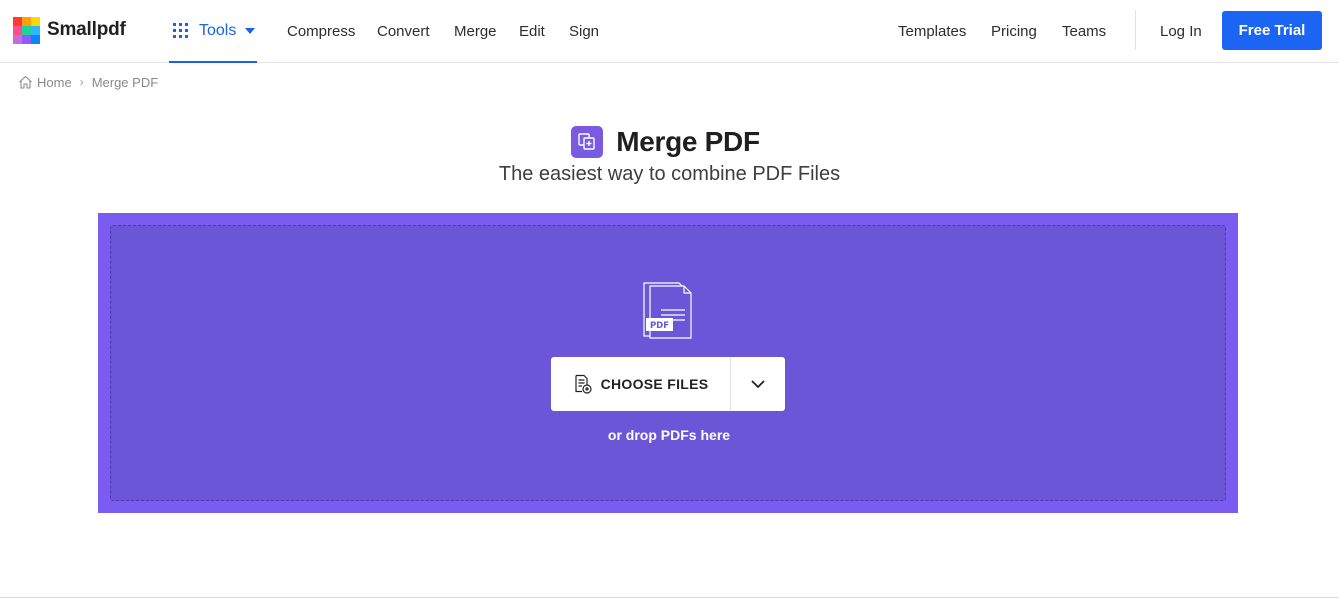  What do you see at coordinates (403, 31) in the screenshot?
I see `nav-convert: Convert` at bounding box center [403, 31].